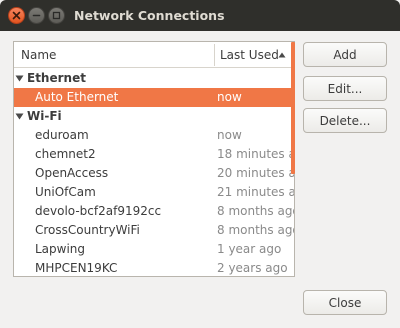 The width and height of the screenshot is (400, 328). What do you see at coordinates (62, 135) in the screenshot?
I see `connection-name: eduroam` at bounding box center [62, 135].